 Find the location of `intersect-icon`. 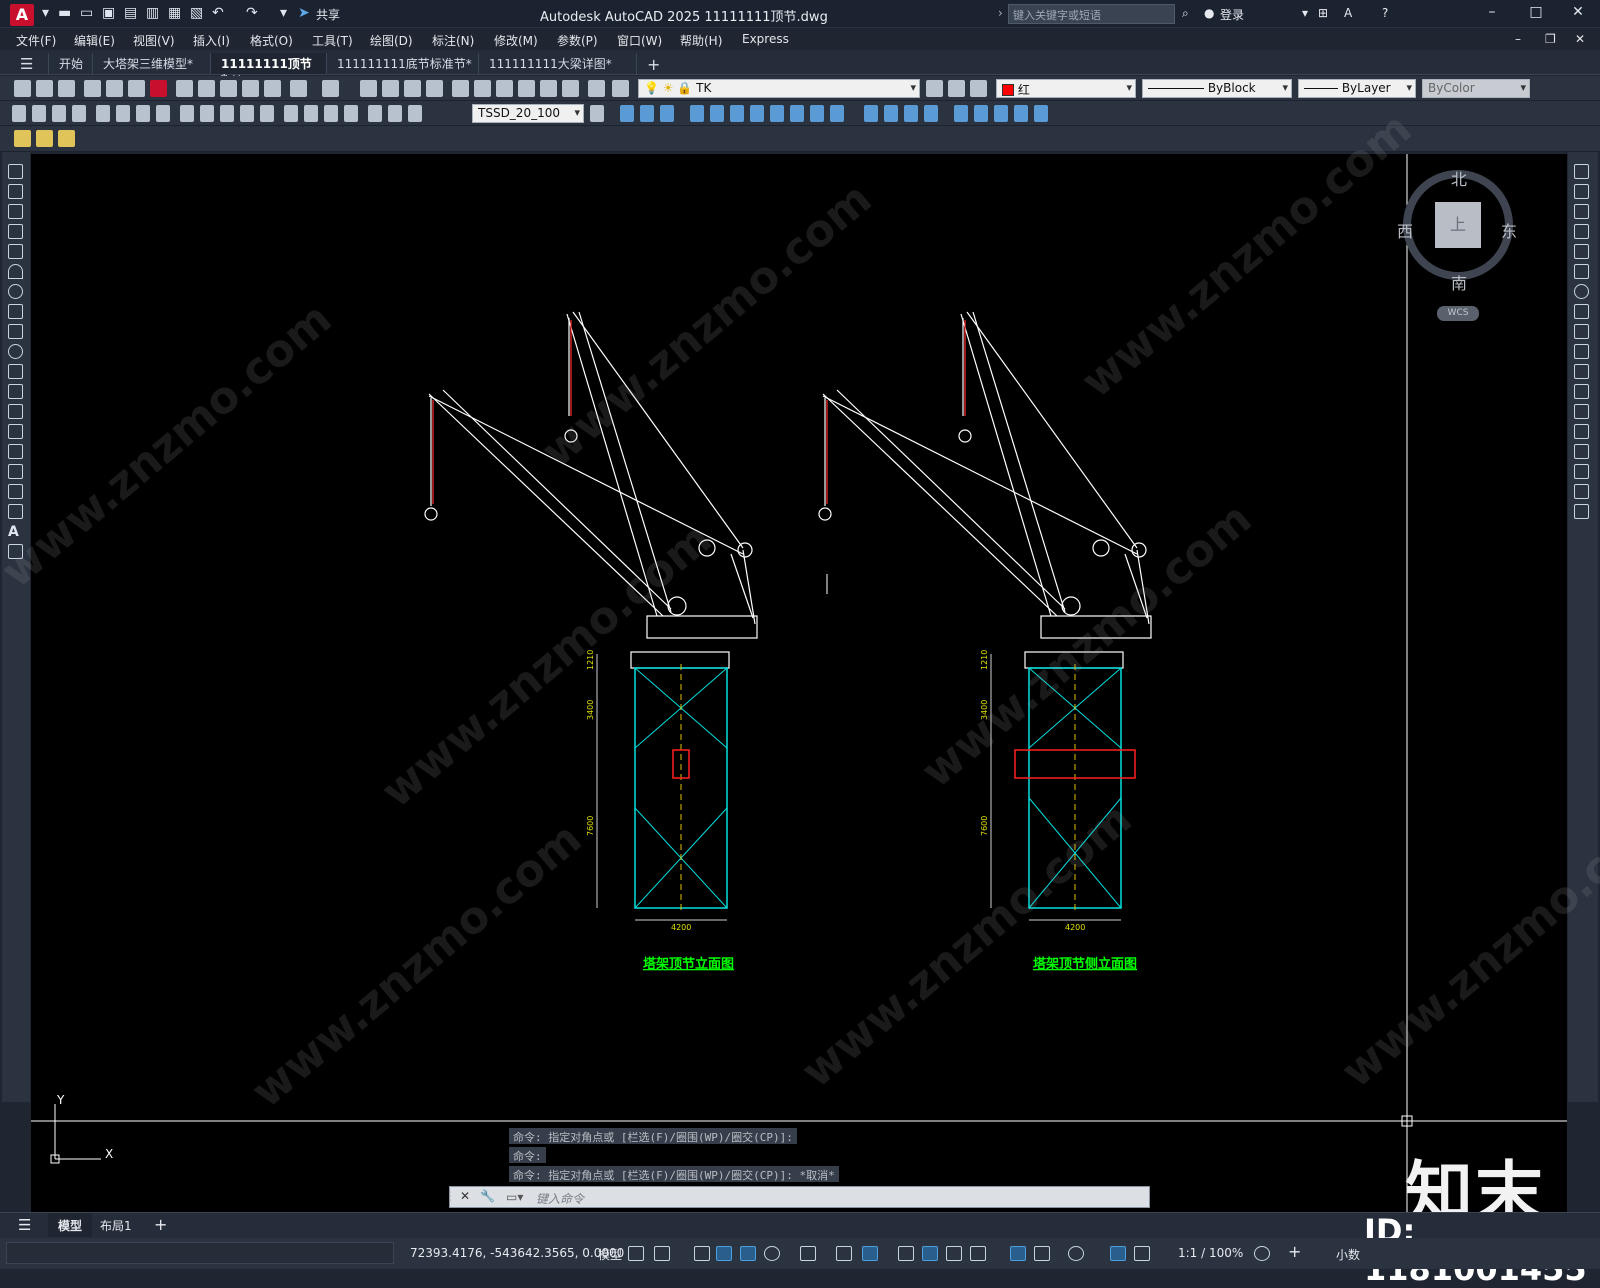

intersect-icon is located at coordinates (837, 113).